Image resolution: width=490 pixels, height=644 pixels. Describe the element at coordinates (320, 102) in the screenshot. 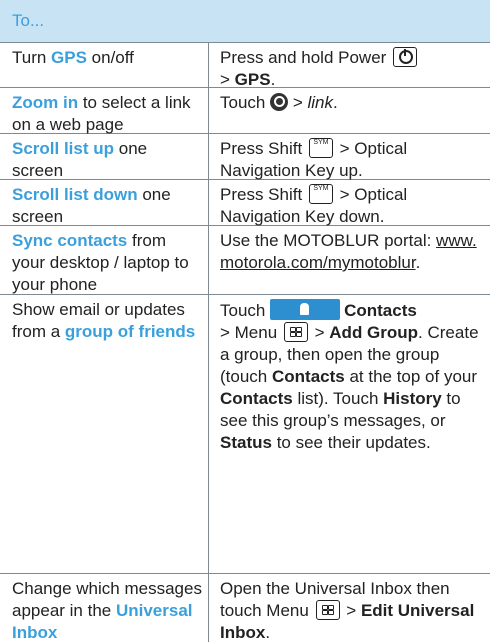

I see `instr-italic: link` at that location.